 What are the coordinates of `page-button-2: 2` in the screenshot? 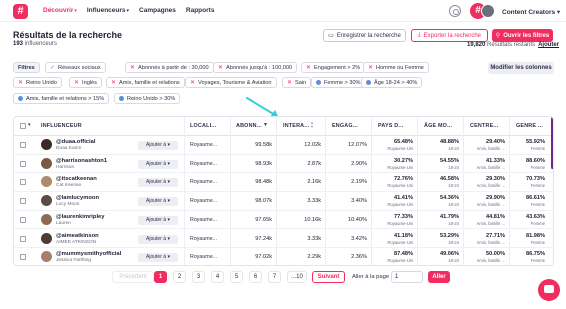 It's located at (179, 277).